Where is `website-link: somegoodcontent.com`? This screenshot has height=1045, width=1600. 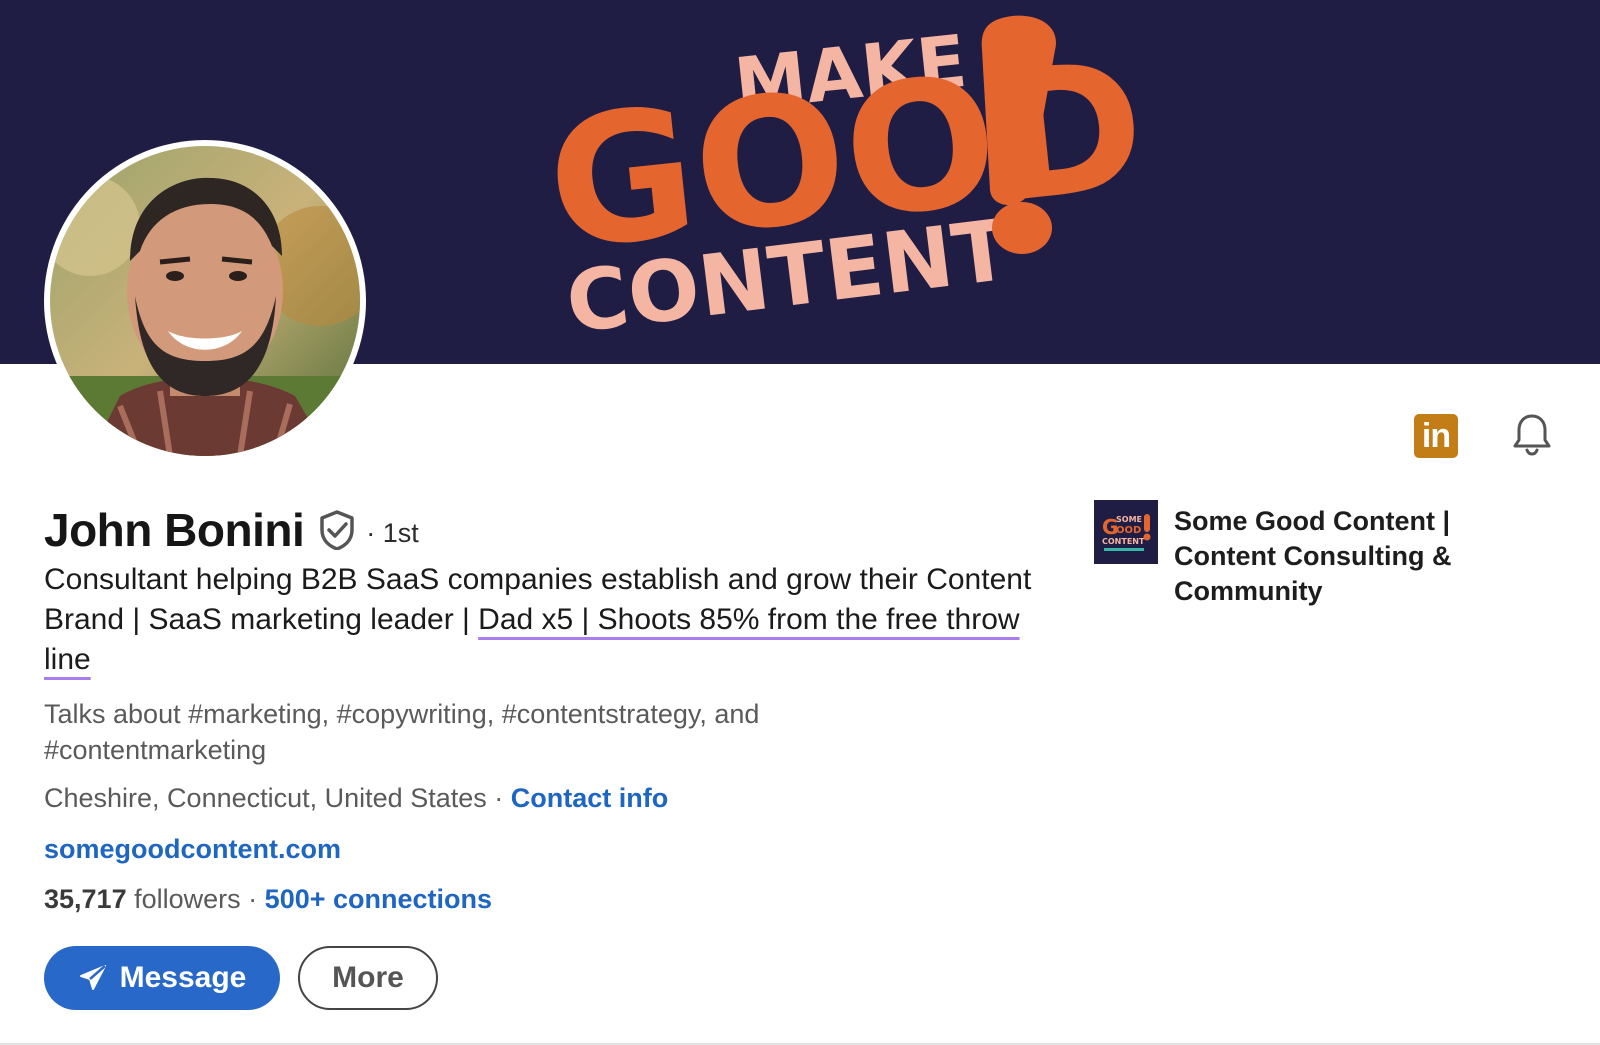 website-link: somegoodcontent.com is located at coordinates (192, 849).